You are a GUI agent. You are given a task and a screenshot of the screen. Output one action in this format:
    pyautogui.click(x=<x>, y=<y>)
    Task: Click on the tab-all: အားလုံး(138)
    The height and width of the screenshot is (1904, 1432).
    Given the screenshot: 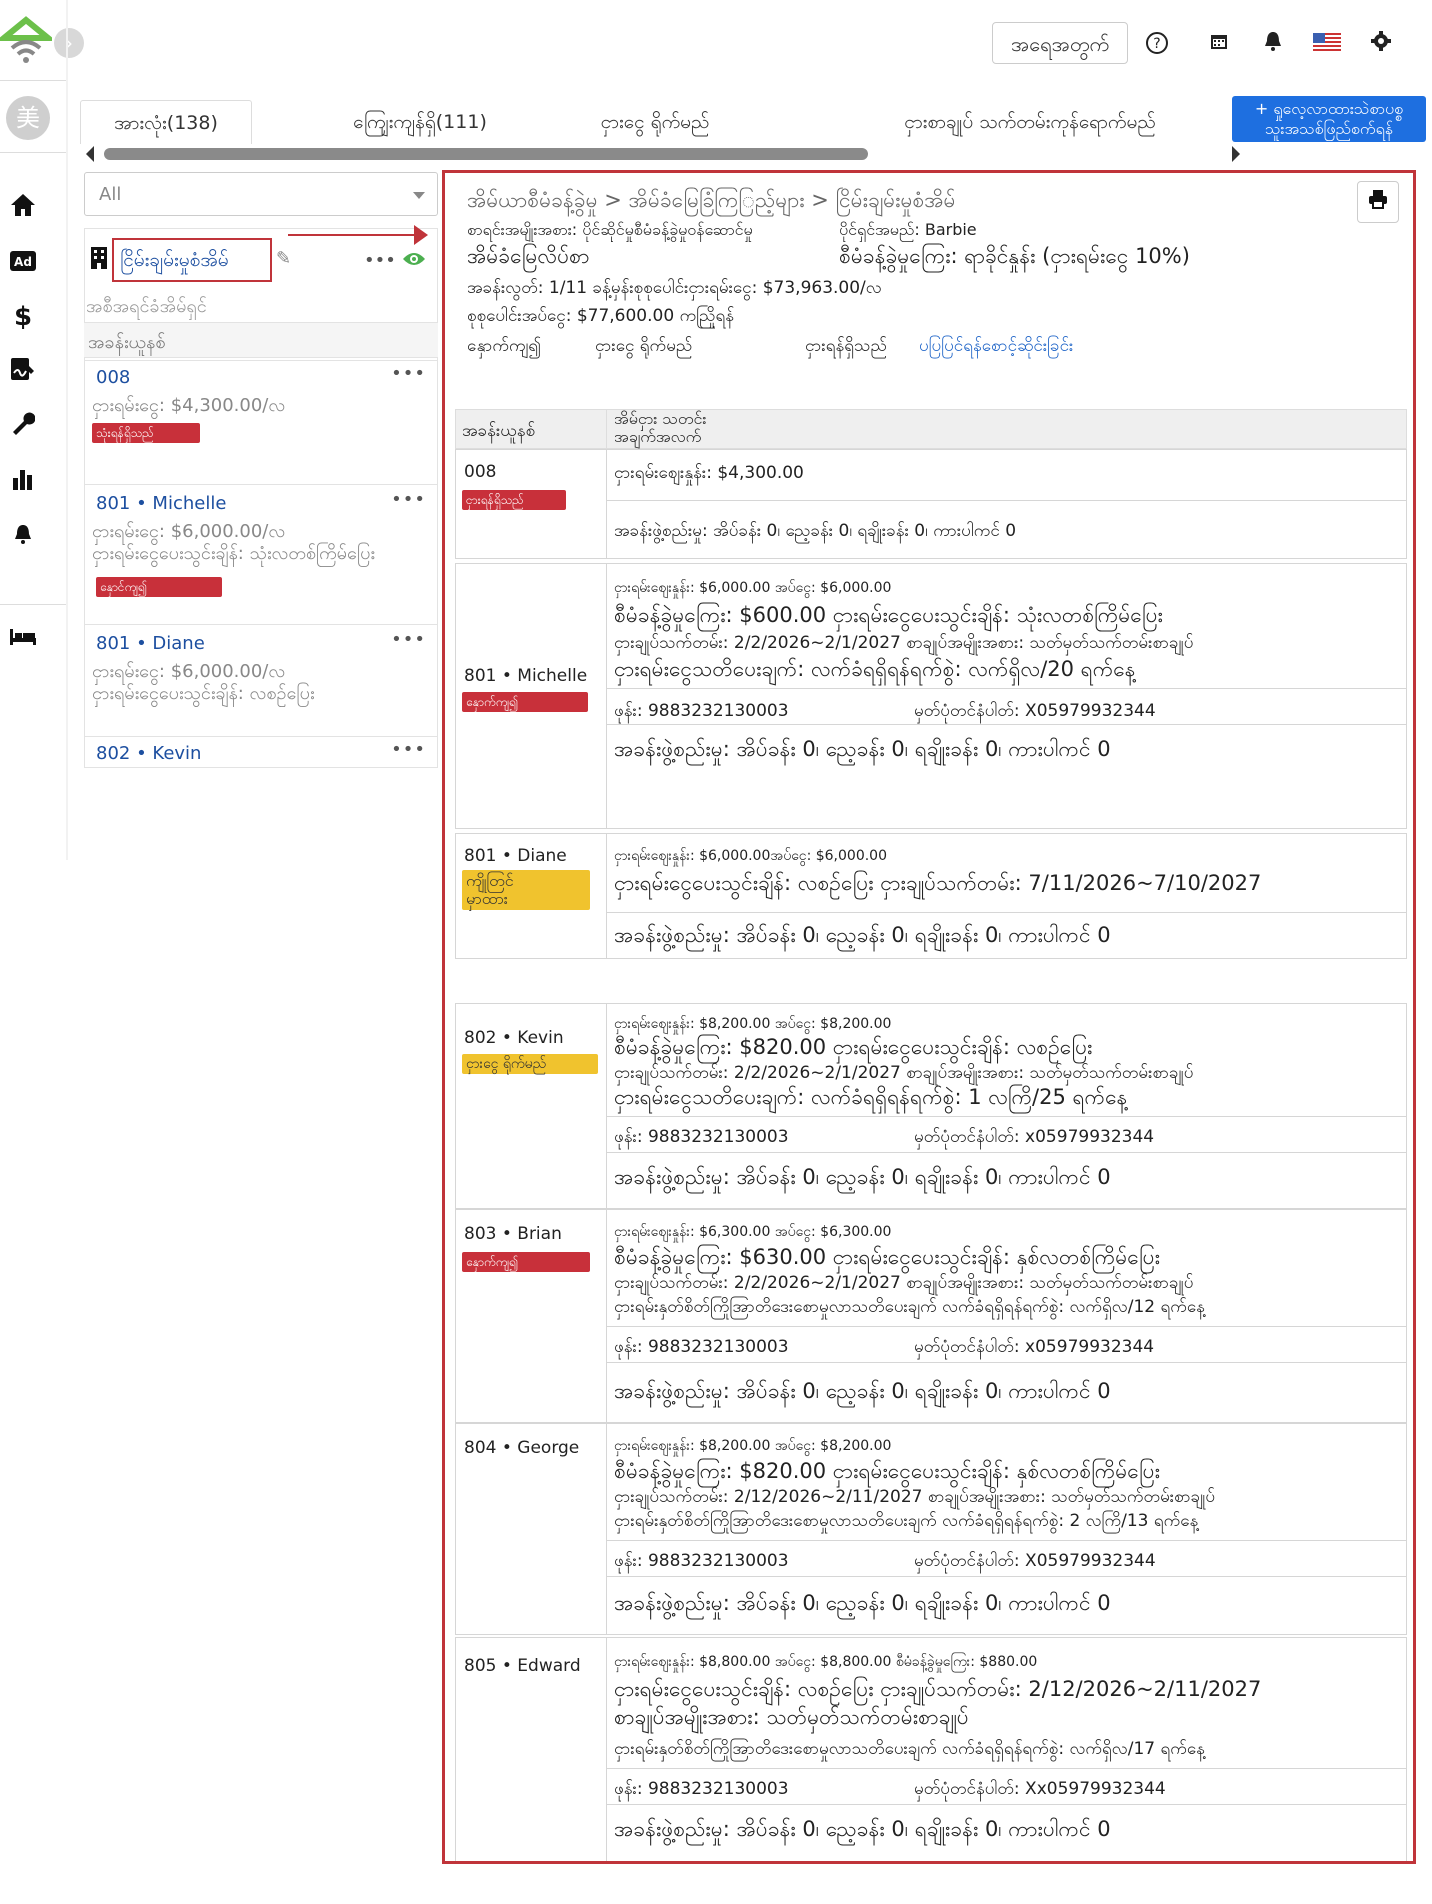 What is the action you would take?
    pyautogui.click(x=166, y=122)
    